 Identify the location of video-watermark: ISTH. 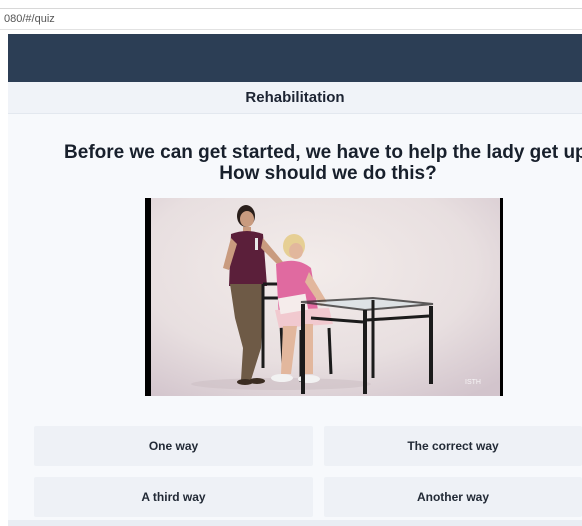
(473, 382).